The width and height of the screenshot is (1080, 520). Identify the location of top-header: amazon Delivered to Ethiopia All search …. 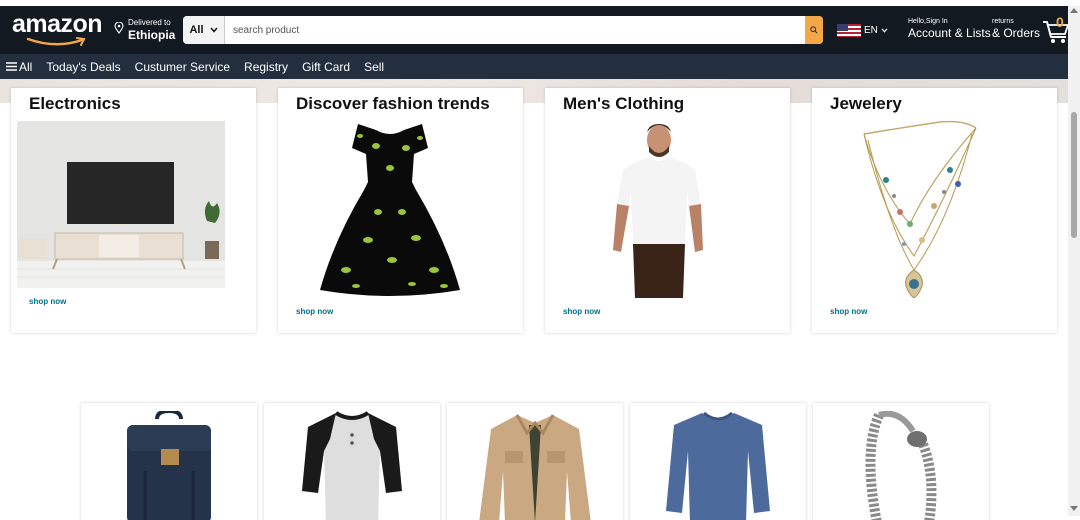
(535, 30).